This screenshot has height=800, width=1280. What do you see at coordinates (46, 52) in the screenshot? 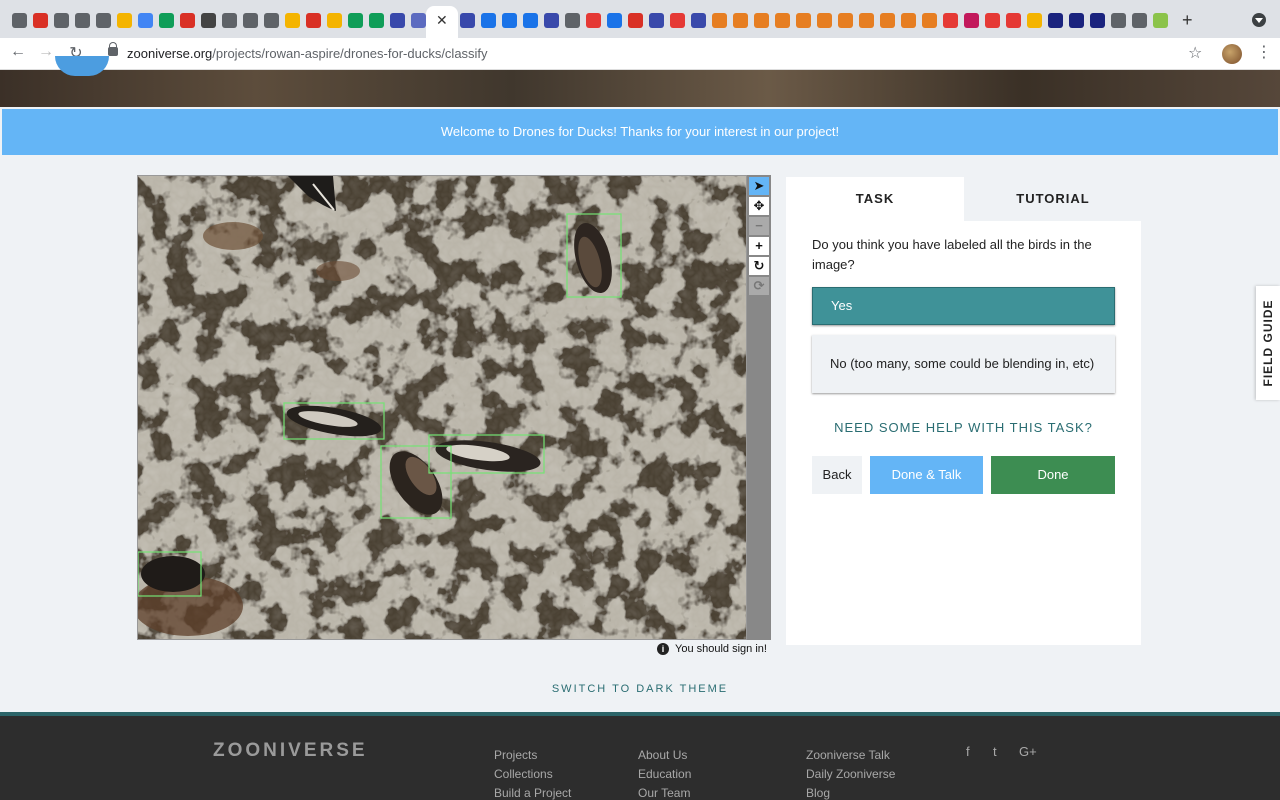
I see `forward-arrow-icon: →` at bounding box center [46, 52].